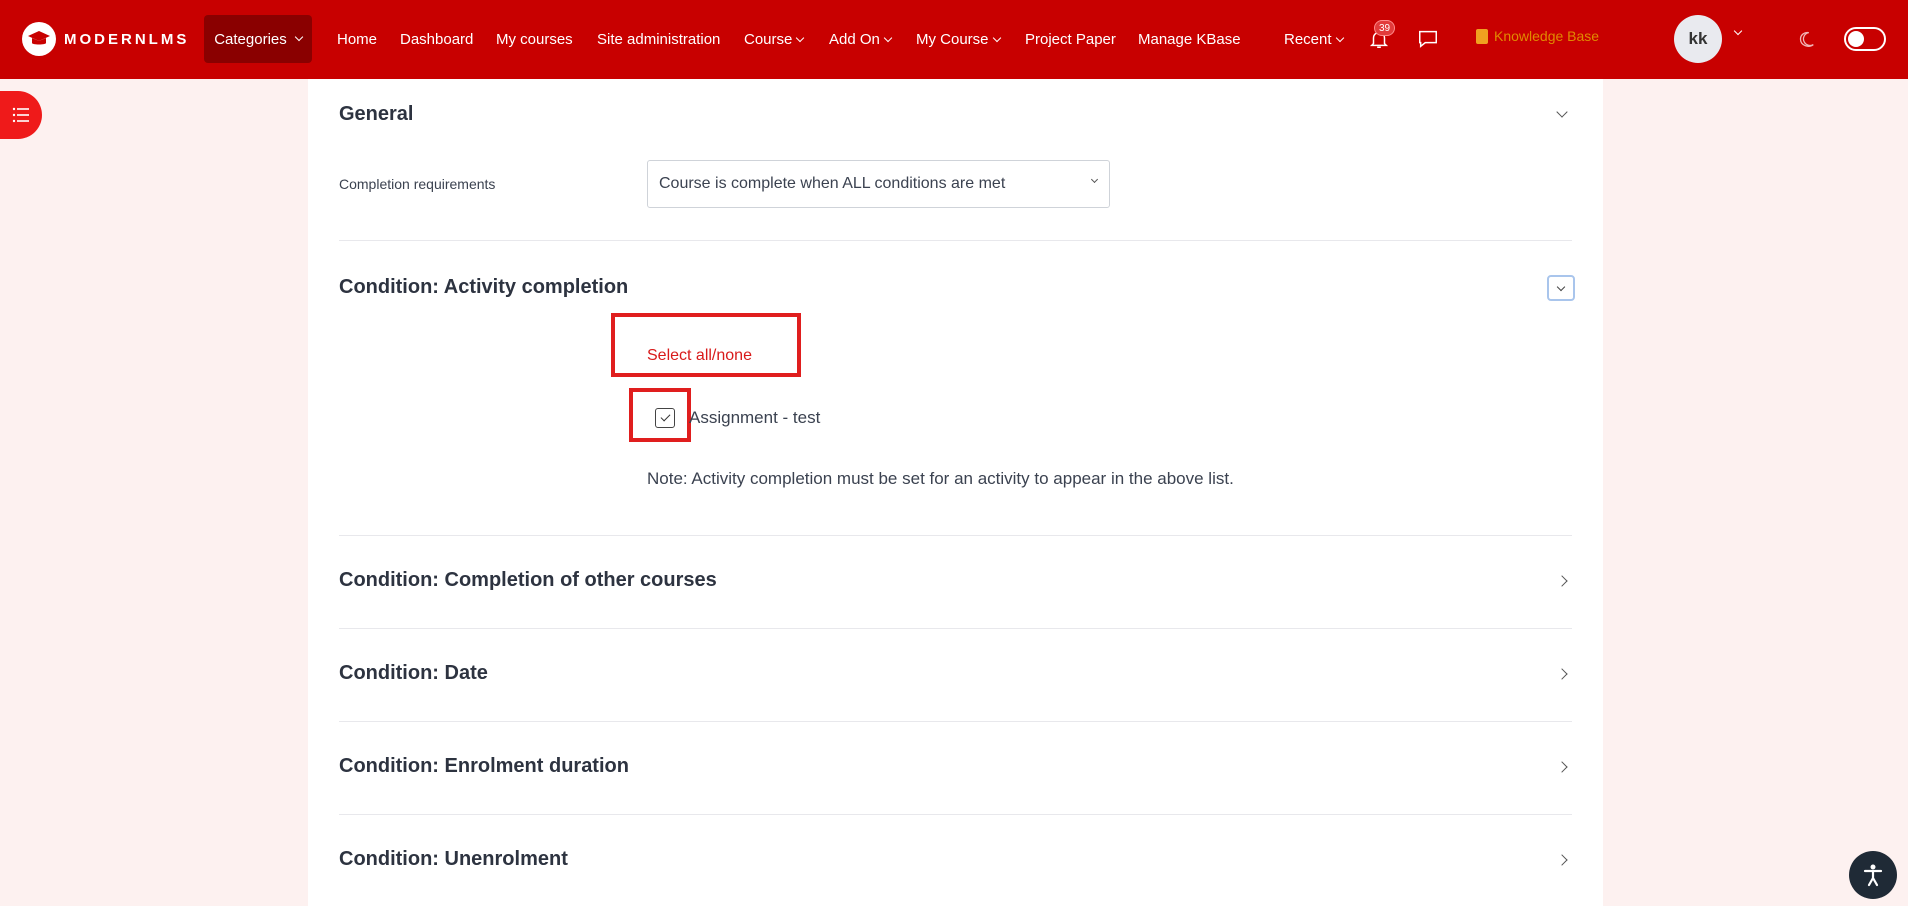 The height and width of the screenshot is (906, 1908). I want to click on nav-label: Project Paper, so click(1070, 39).